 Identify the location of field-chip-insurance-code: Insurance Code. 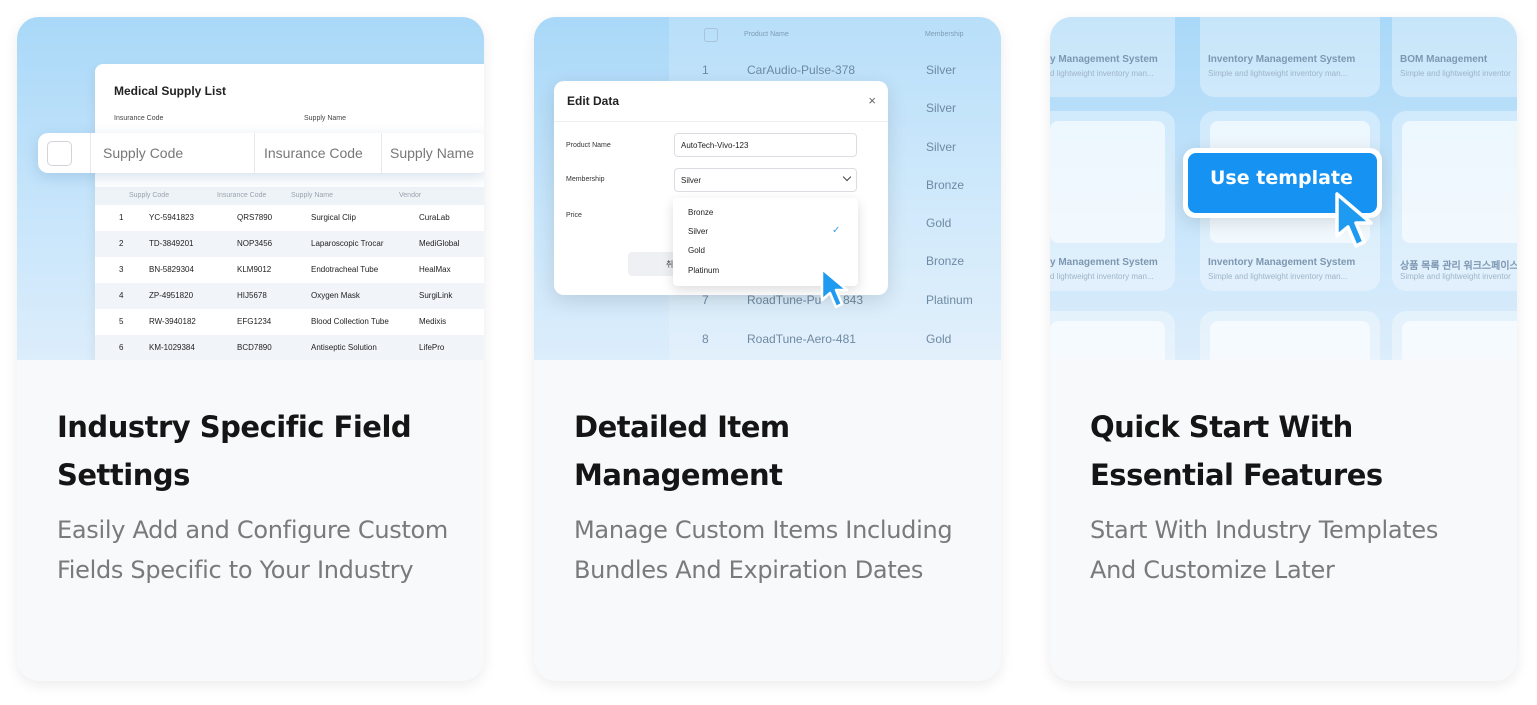
(313, 153).